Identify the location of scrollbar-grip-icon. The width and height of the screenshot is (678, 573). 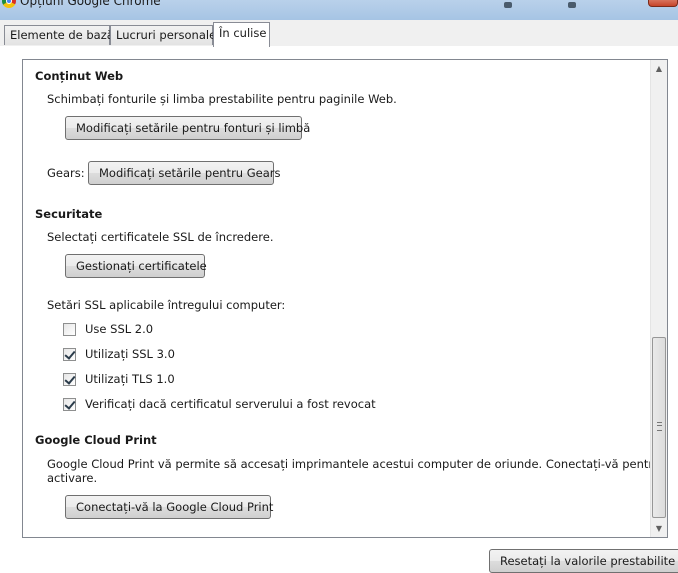
(659, 426).